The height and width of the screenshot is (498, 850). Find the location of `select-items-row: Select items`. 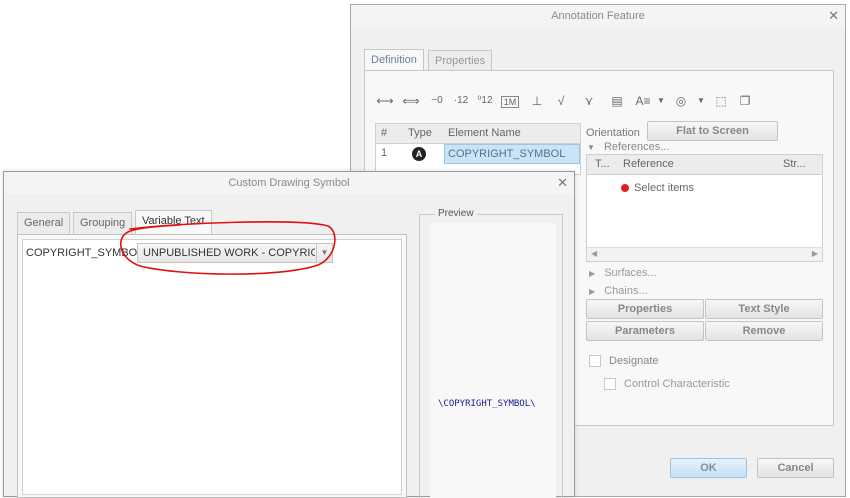

select-items-row: Select items is located at coordinates (657, 188).